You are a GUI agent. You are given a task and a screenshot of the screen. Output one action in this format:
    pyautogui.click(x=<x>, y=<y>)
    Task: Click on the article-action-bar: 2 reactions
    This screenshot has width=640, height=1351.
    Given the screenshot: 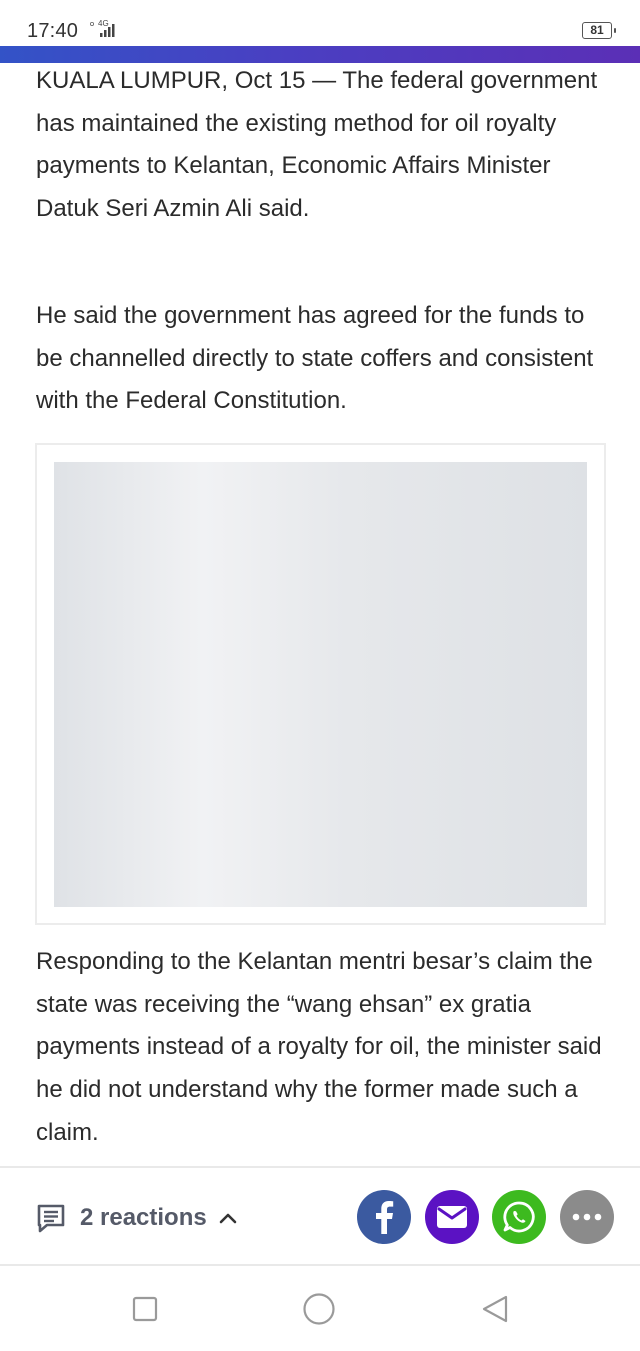 What is the action you would take?
    pyautogui.click(x=320, y=1216)
    